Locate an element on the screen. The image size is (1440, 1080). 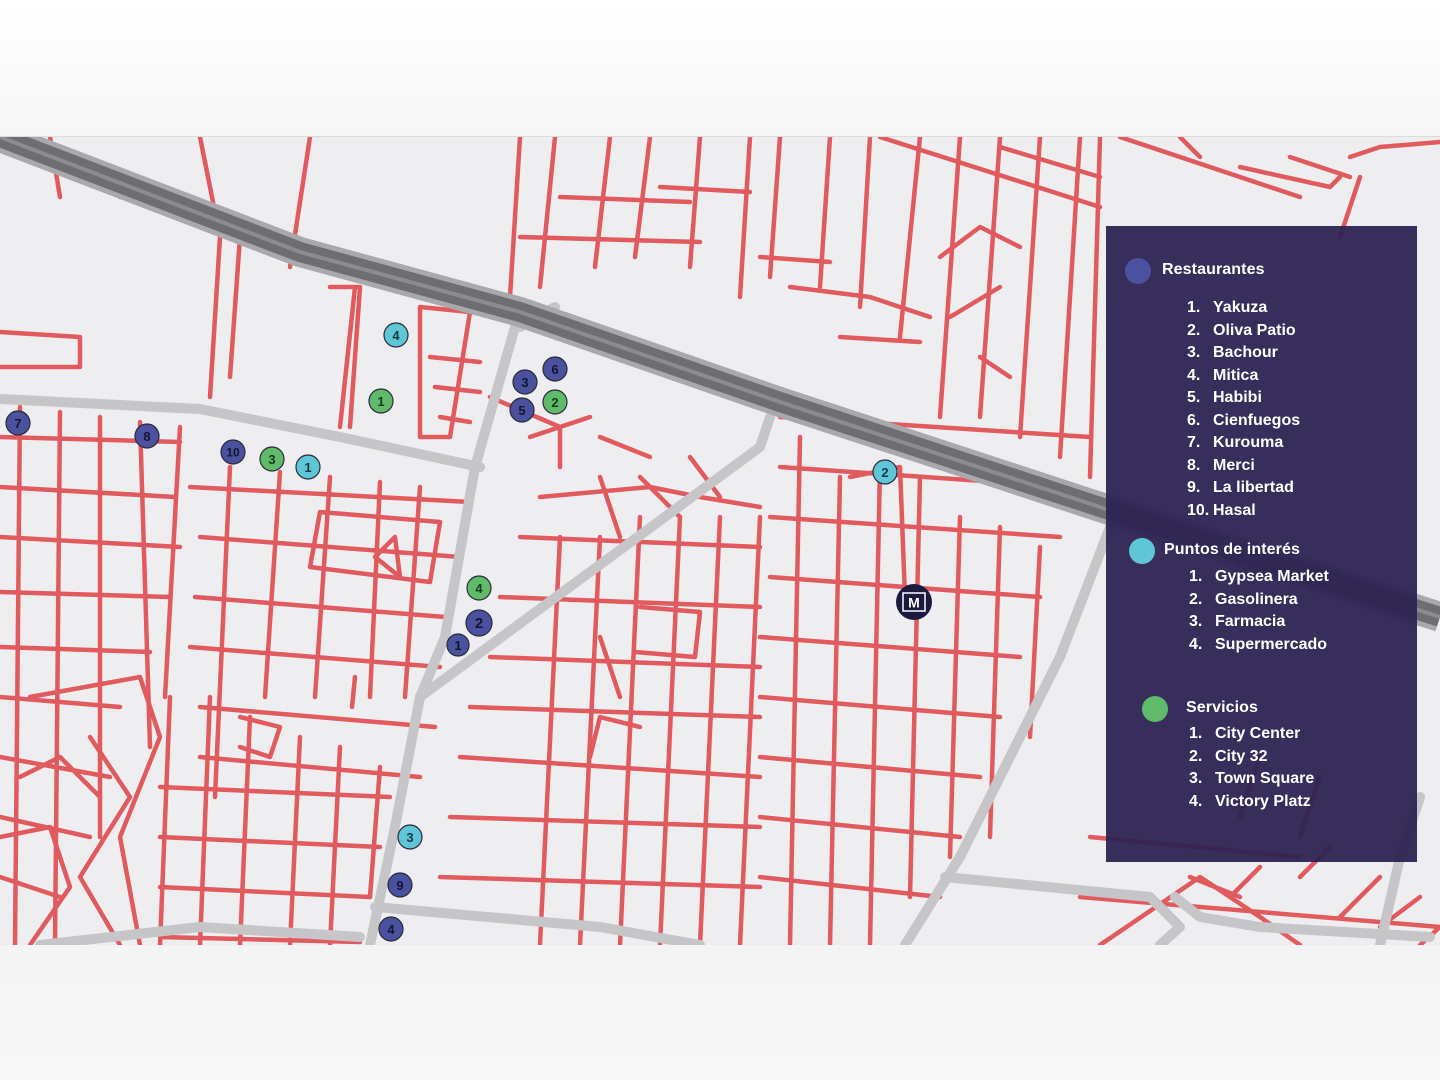
legend-item: 6. Cienfuegos is located at coordinates (1244, 420).